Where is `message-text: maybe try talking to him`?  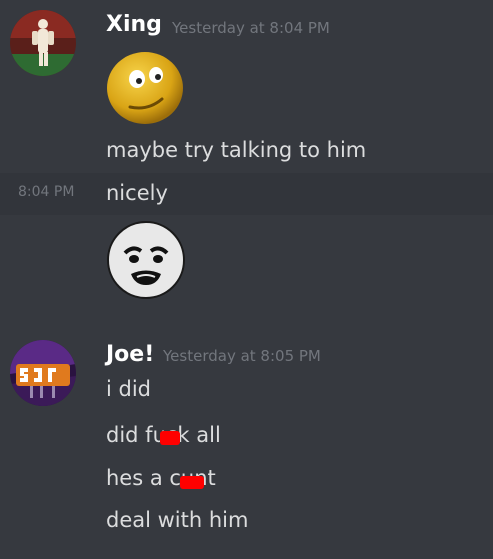 message-text: maybe try talking to him is located at coordinates (236, 150).